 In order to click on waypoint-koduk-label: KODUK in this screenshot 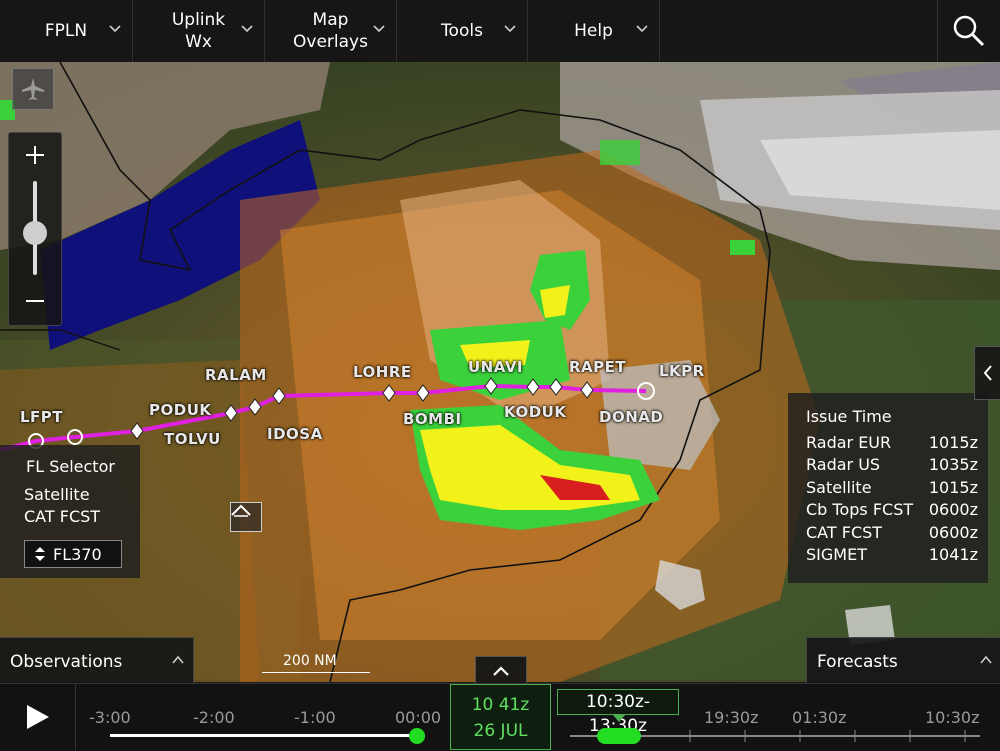, I will do `click(535, 412)`.